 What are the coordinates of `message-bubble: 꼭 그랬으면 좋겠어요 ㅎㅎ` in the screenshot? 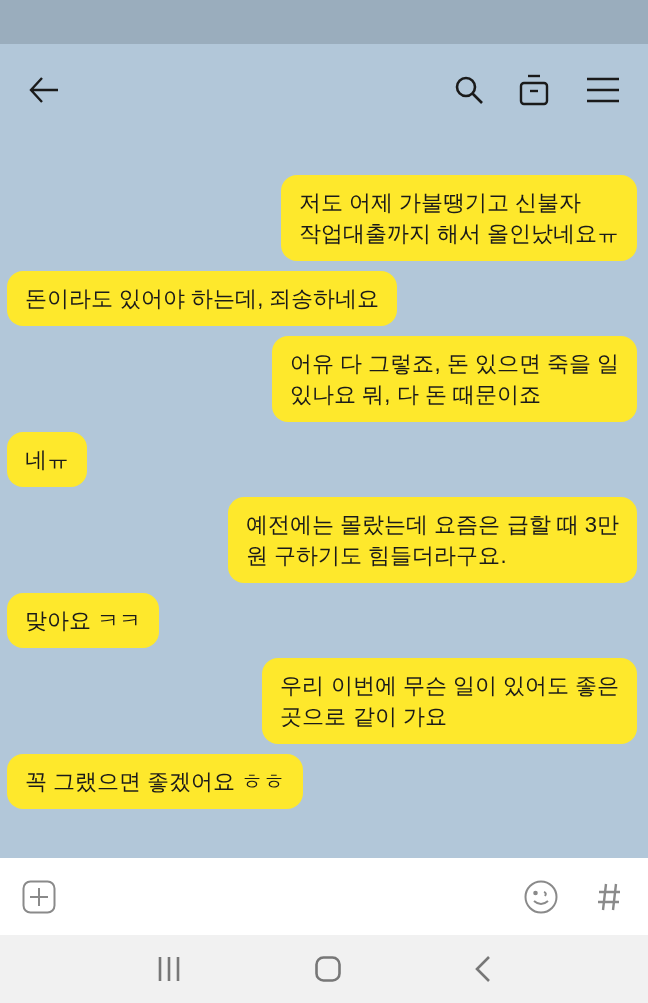 It's located at (155, 781).